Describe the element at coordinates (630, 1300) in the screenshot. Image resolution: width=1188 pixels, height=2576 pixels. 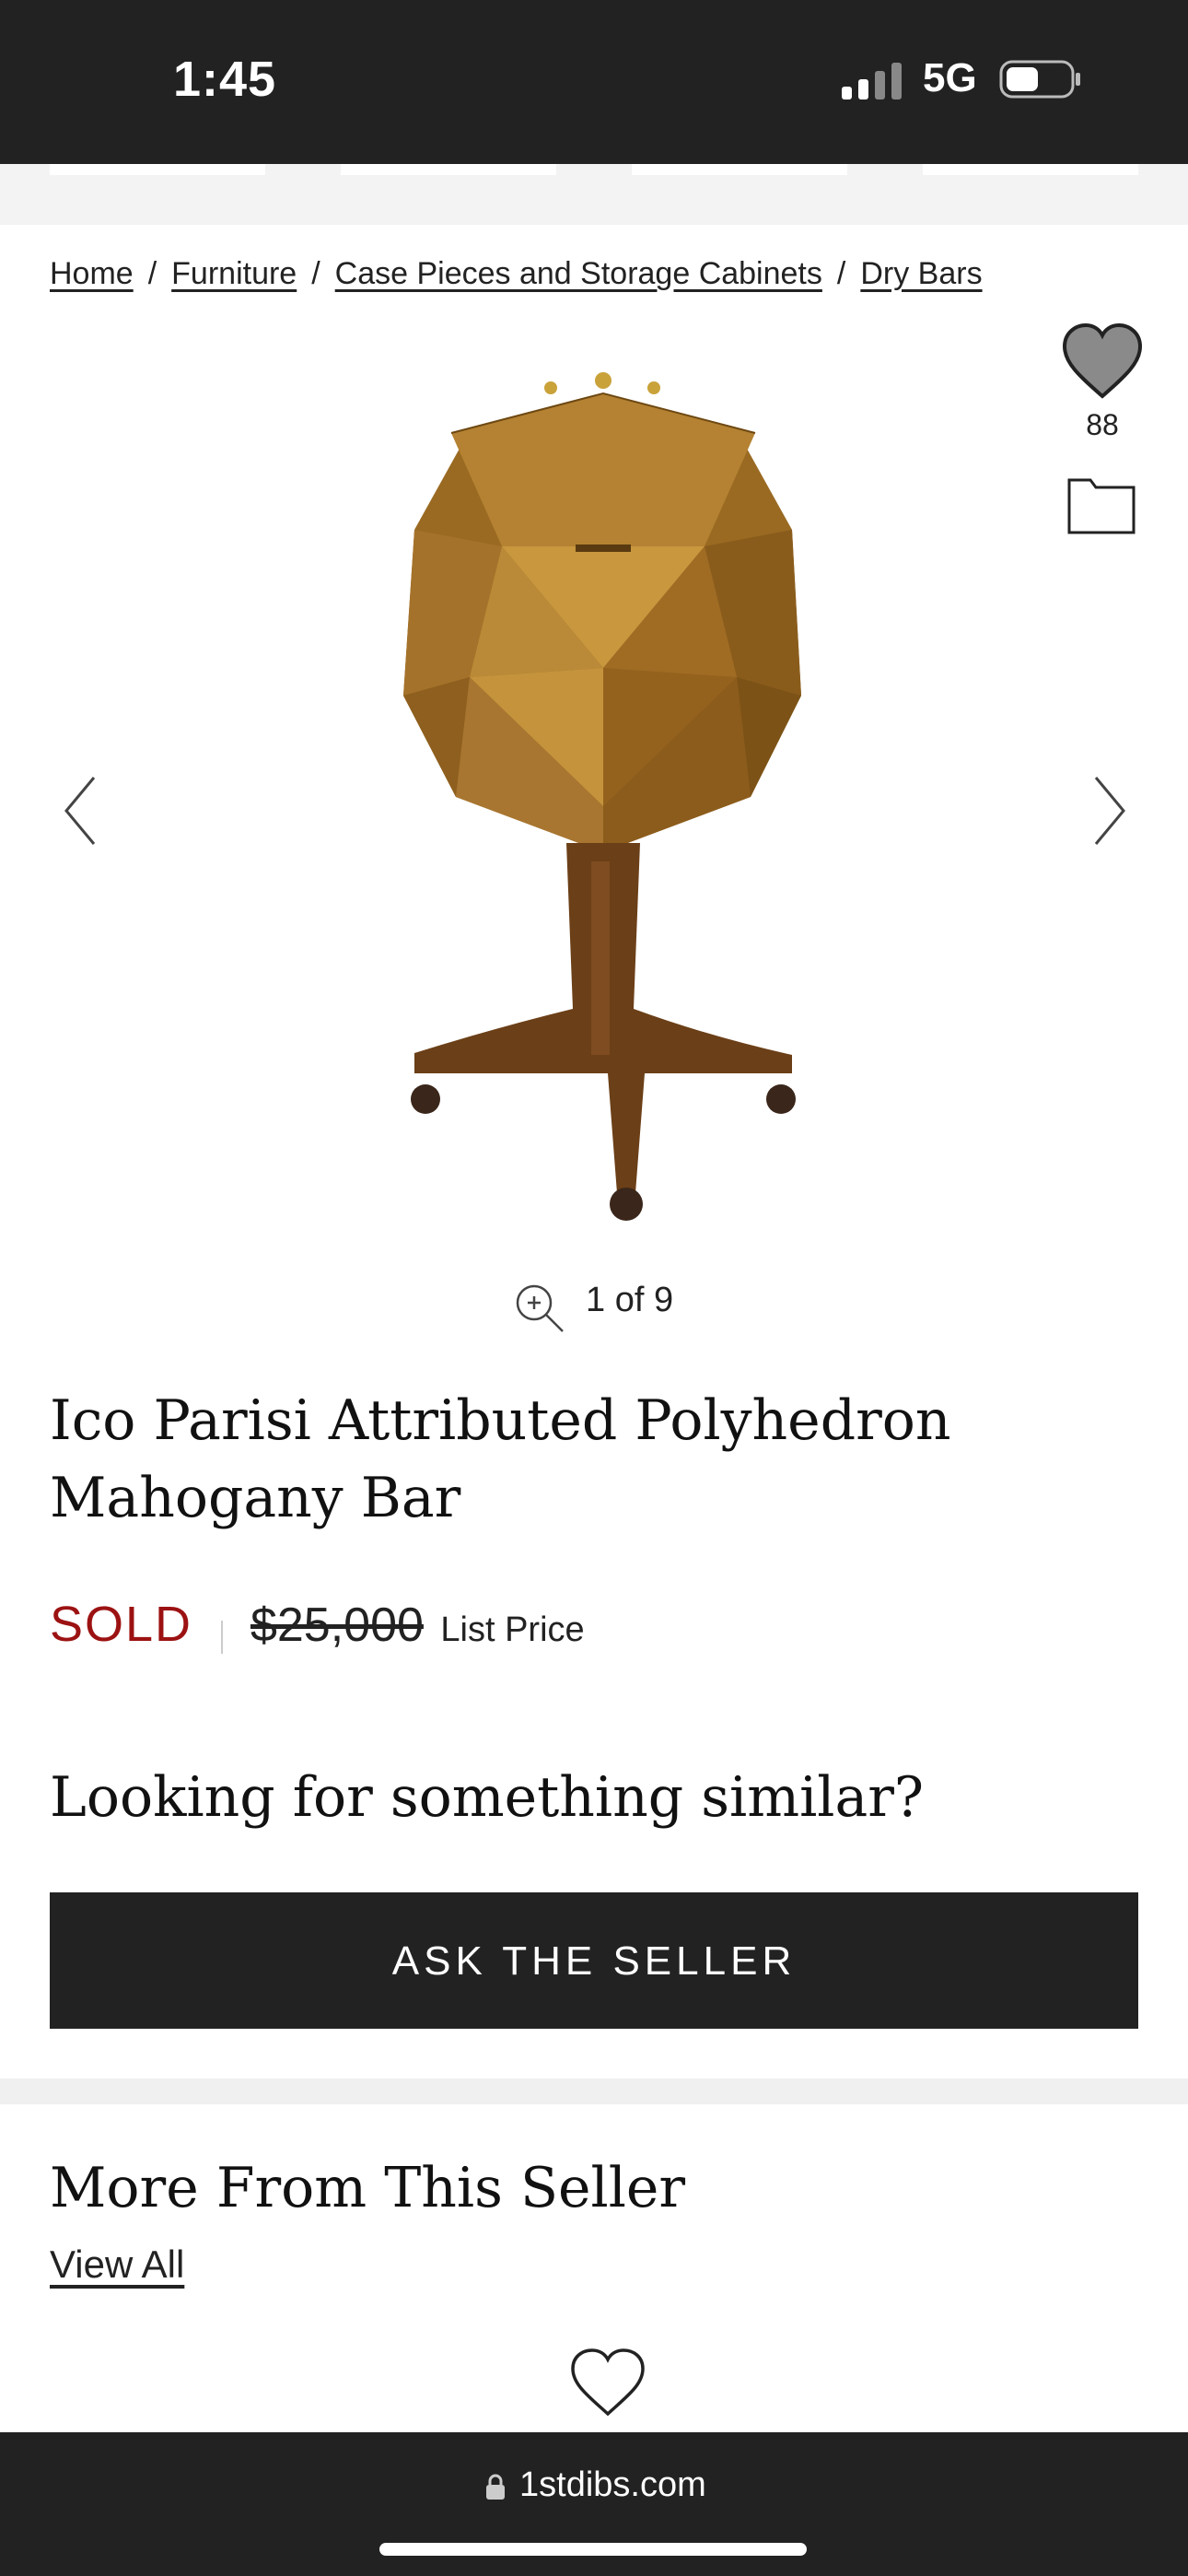
I see `image-counter: 1 of 9` at that location.